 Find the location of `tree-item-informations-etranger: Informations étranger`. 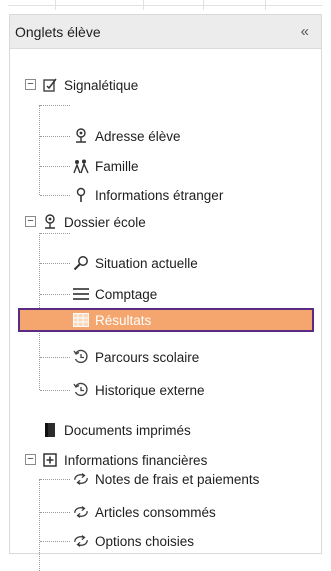

tree-item-informations-etranger: Informations étranger is located at coordinates (148, 195).